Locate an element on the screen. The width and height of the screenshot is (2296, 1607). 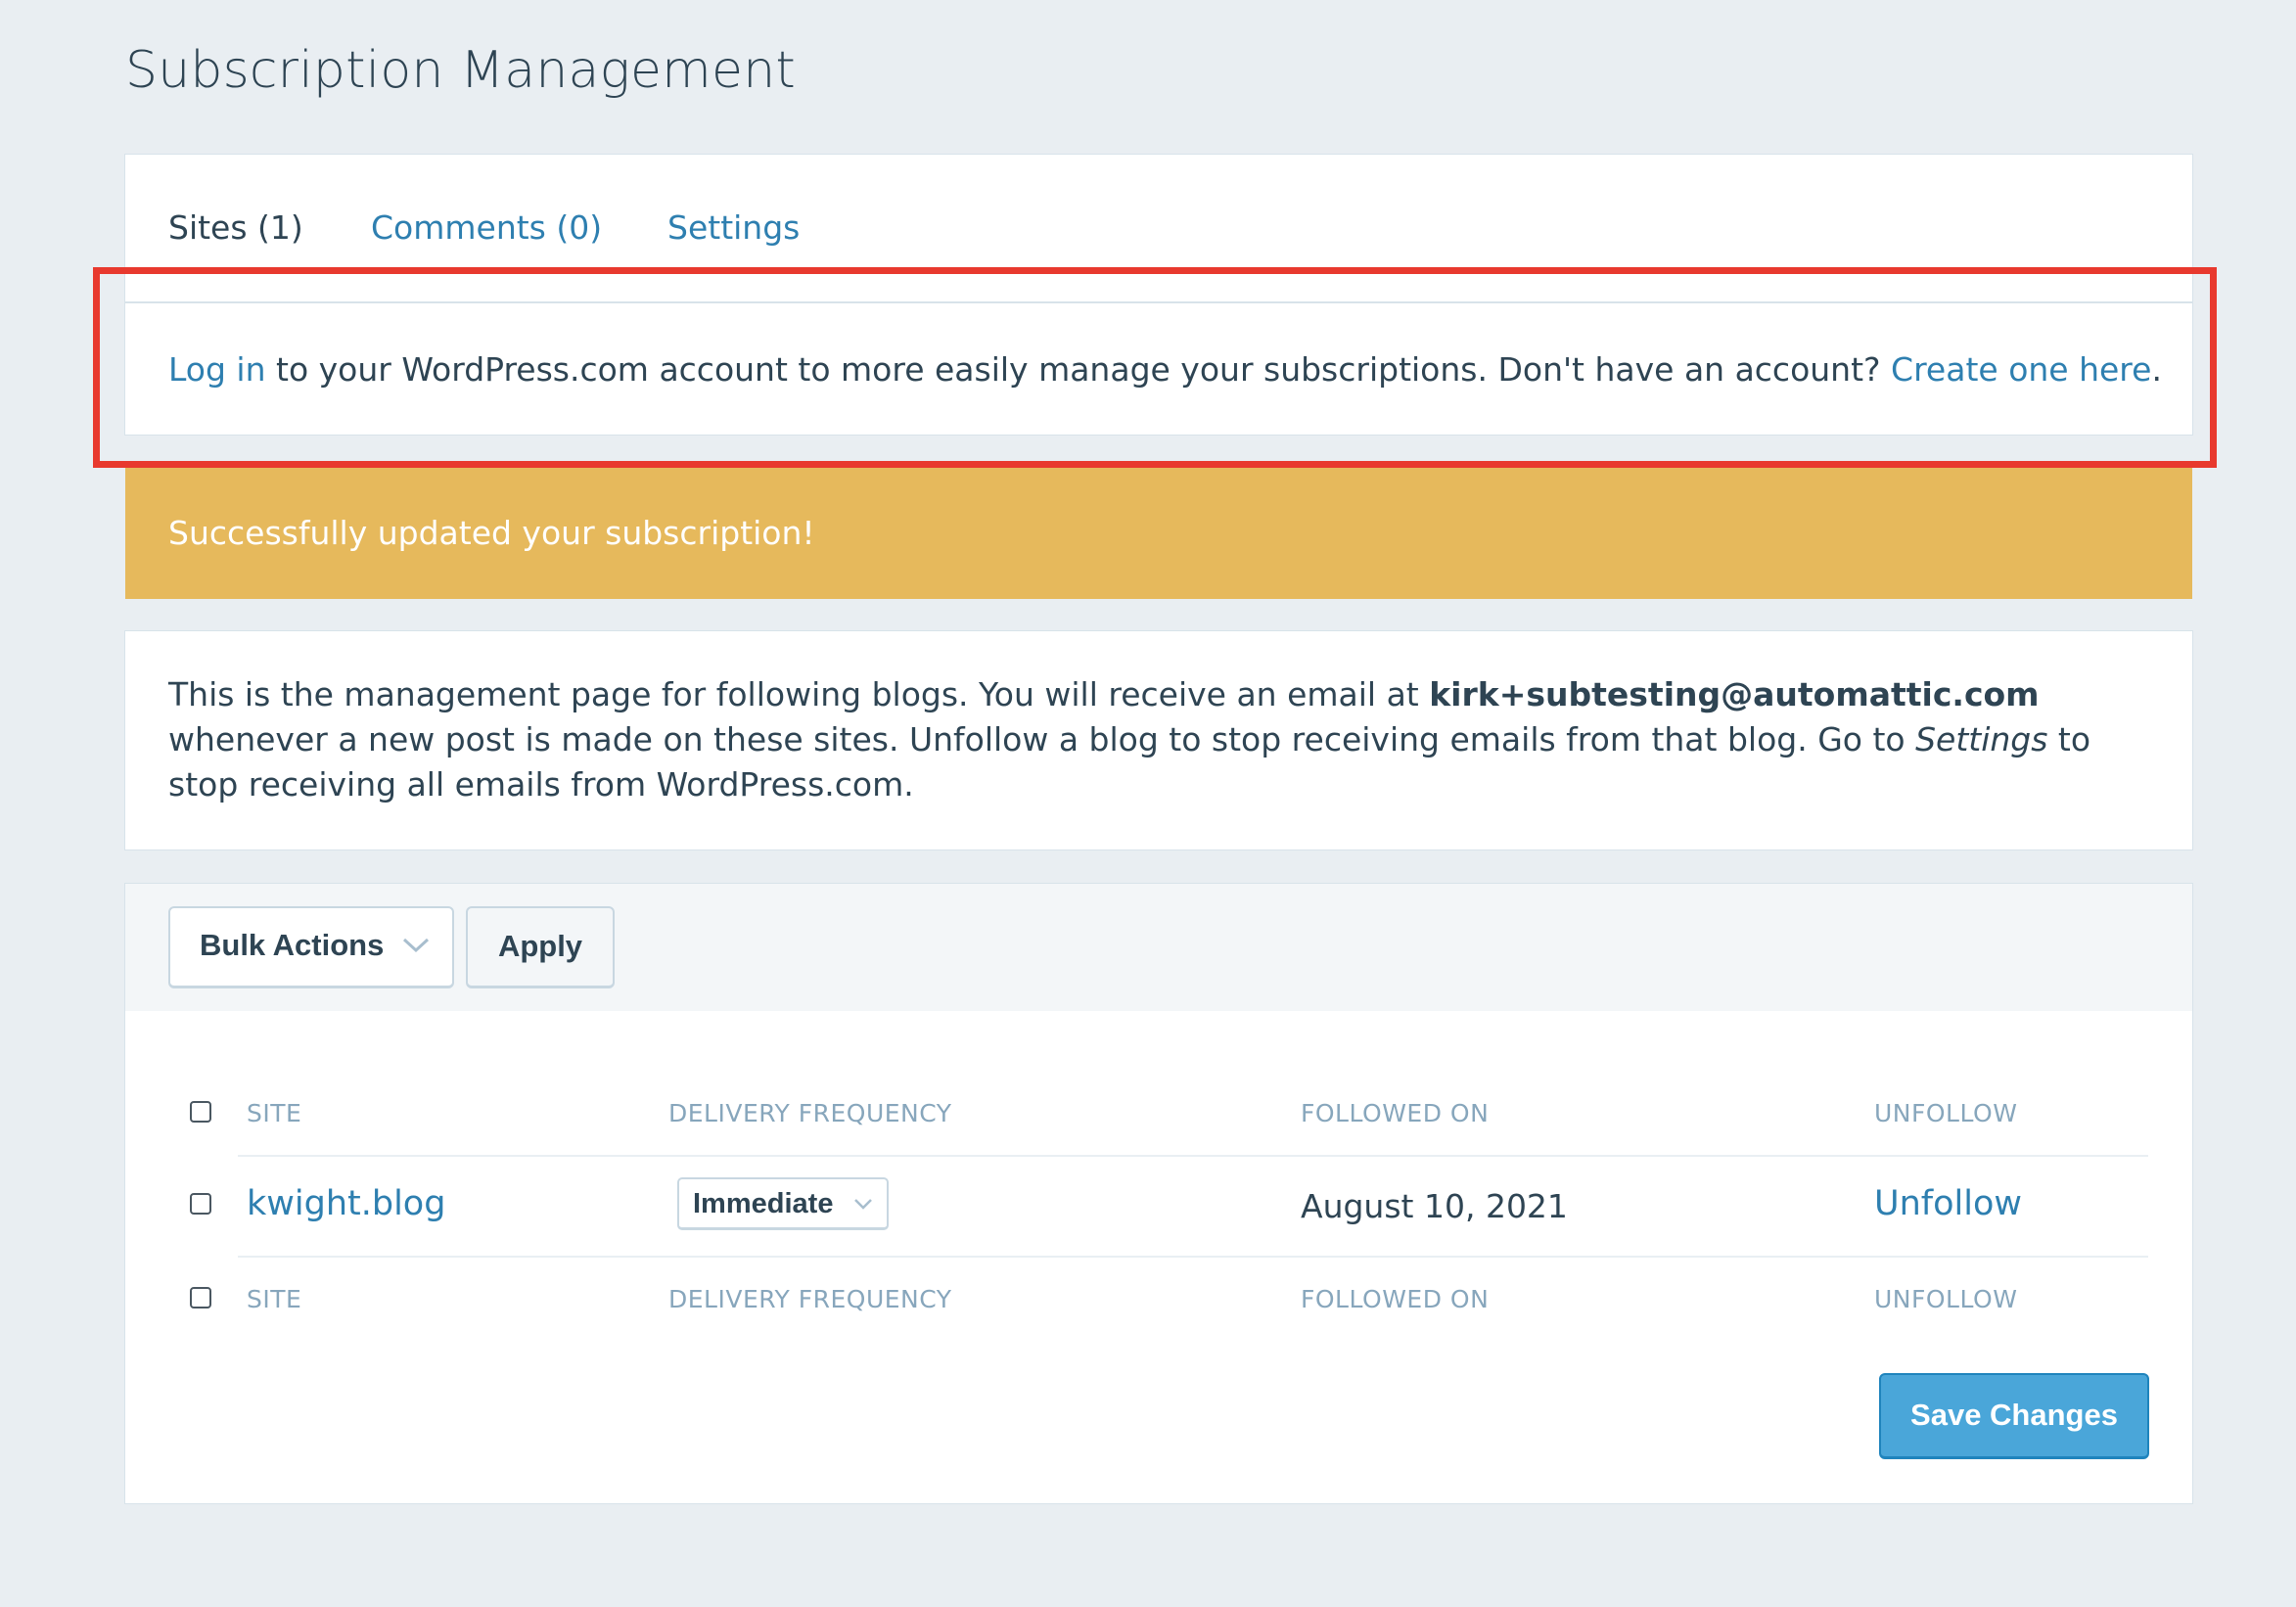
column-header-followed-on: FOLLOWED ON is located at coordinates (1395, 1113).